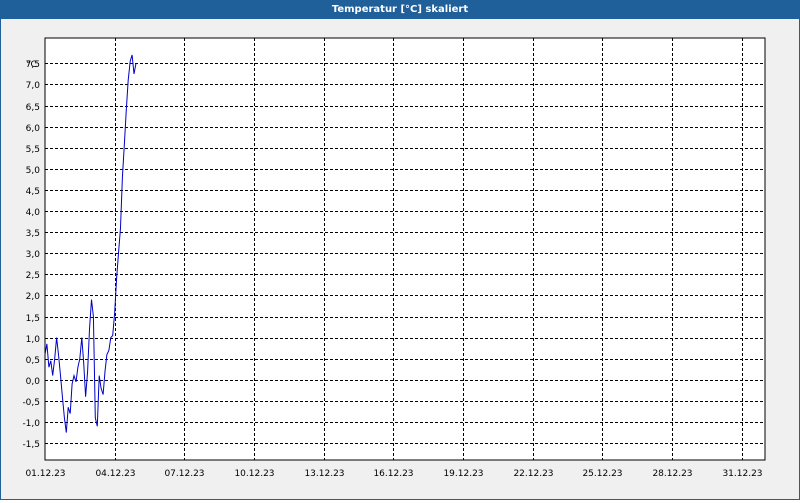 The height and width of the screenshot is (503, 800). Describe the element at coordinates (33, 255) in the screenshot. I see `y-tick-label: 3,0` at that location.